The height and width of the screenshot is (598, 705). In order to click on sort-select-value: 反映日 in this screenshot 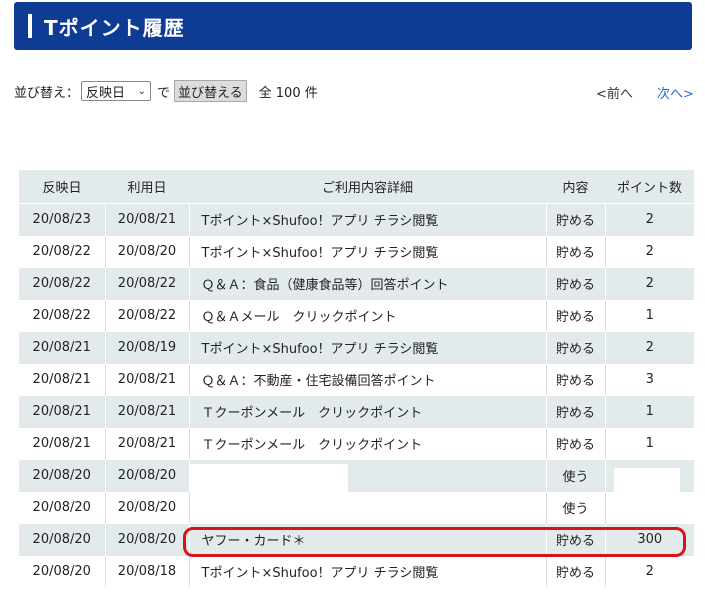, I will do `click(106, 93)`.